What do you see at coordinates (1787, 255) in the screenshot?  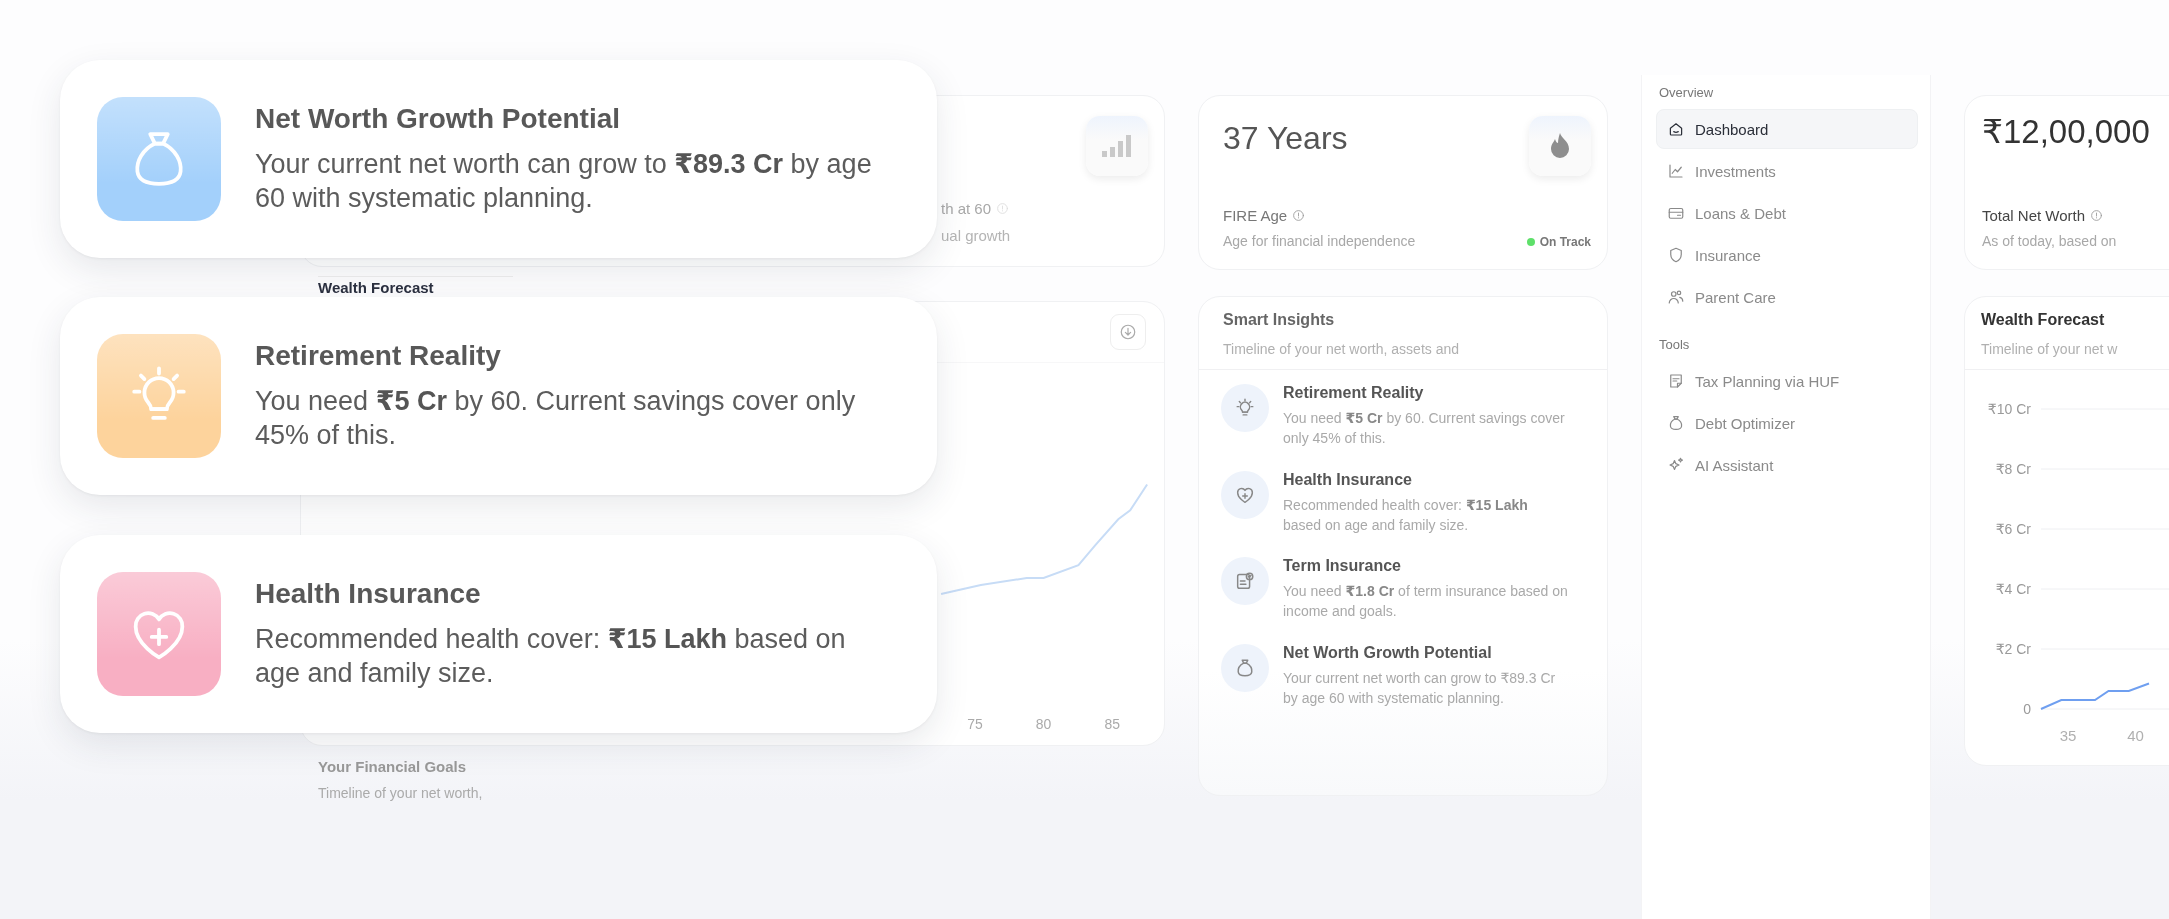 I see `sidebar-item: Insurance` at bounding box center [1787, 255].